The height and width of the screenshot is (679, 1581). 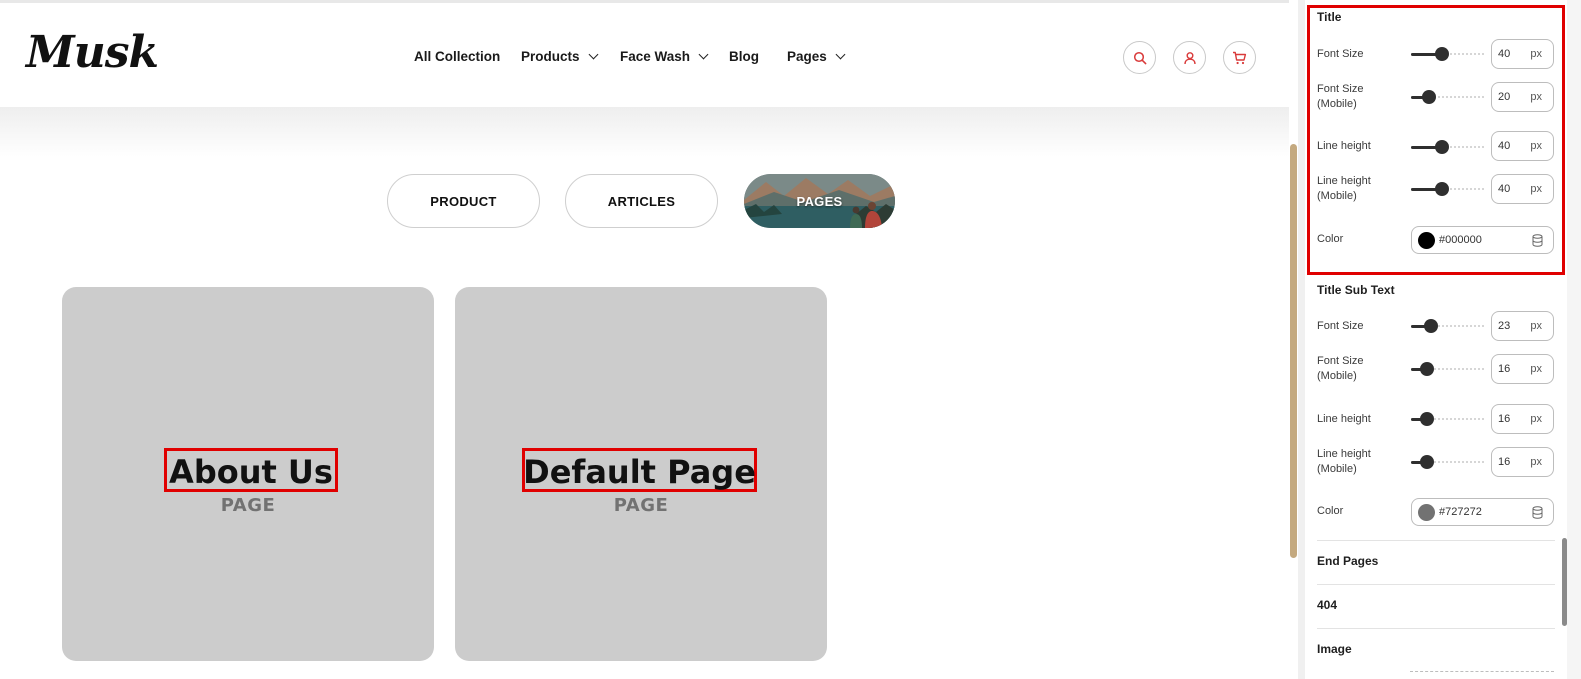 I want to click on subtext-line-height-mobile-input: 16 px, so click(x=1522, y=462).